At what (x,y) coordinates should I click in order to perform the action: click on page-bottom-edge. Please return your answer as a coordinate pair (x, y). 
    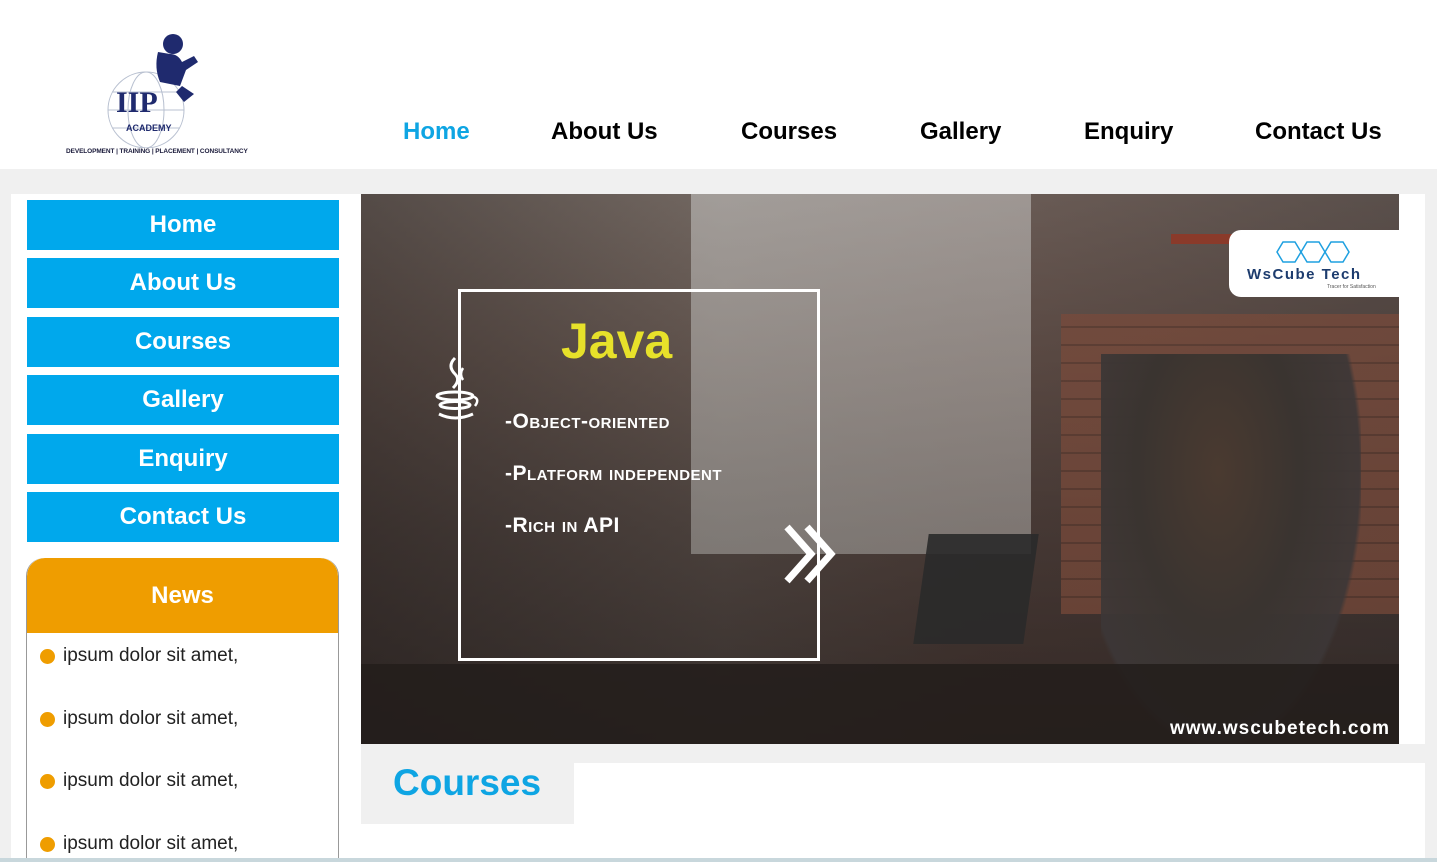
    Looking at the image, I should click on (718, 860).